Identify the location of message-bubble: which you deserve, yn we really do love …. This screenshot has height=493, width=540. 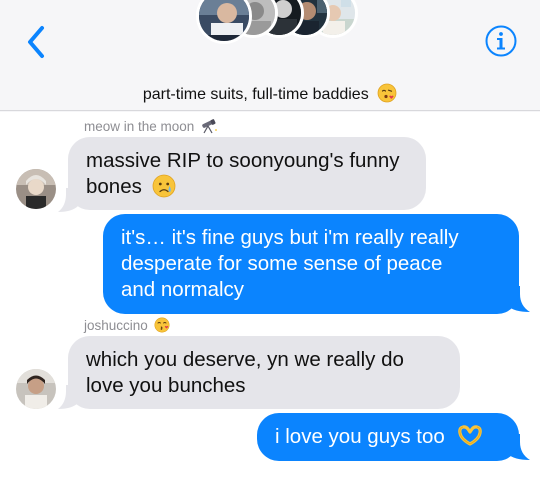
(264, 372).